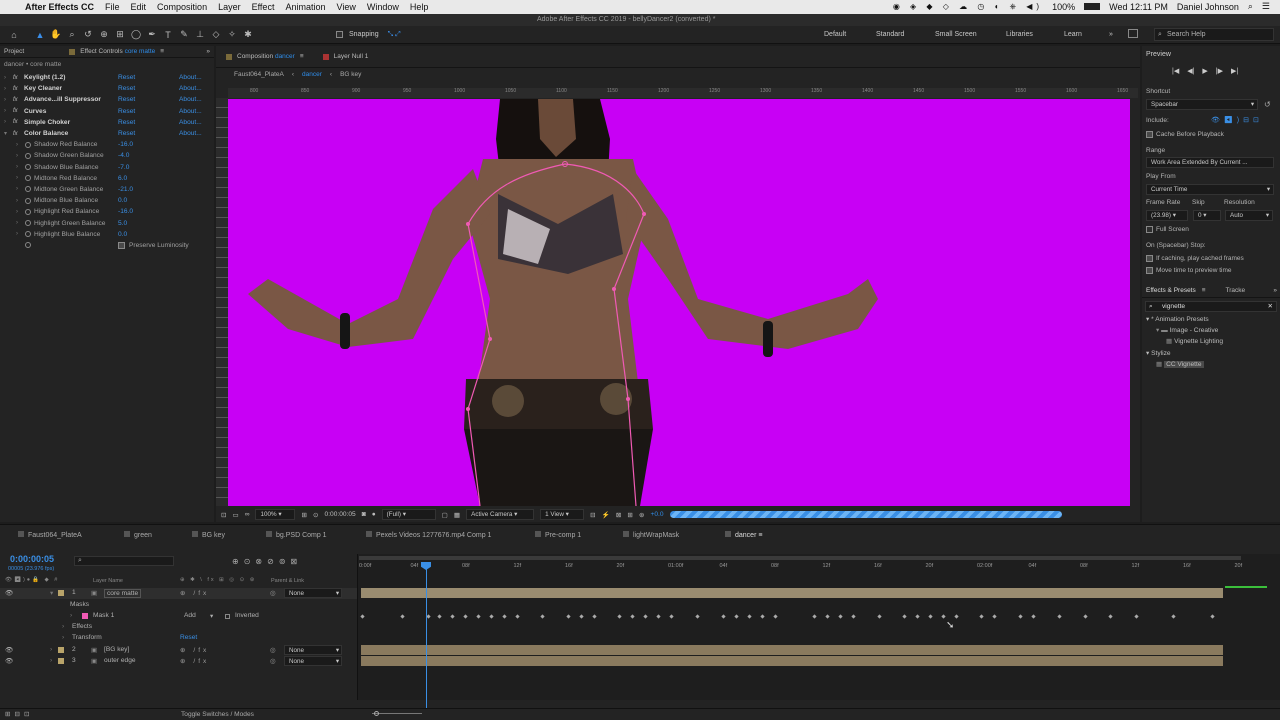  I want to click on preview-resolution-select: Auto ▾, so click(1249, 215).